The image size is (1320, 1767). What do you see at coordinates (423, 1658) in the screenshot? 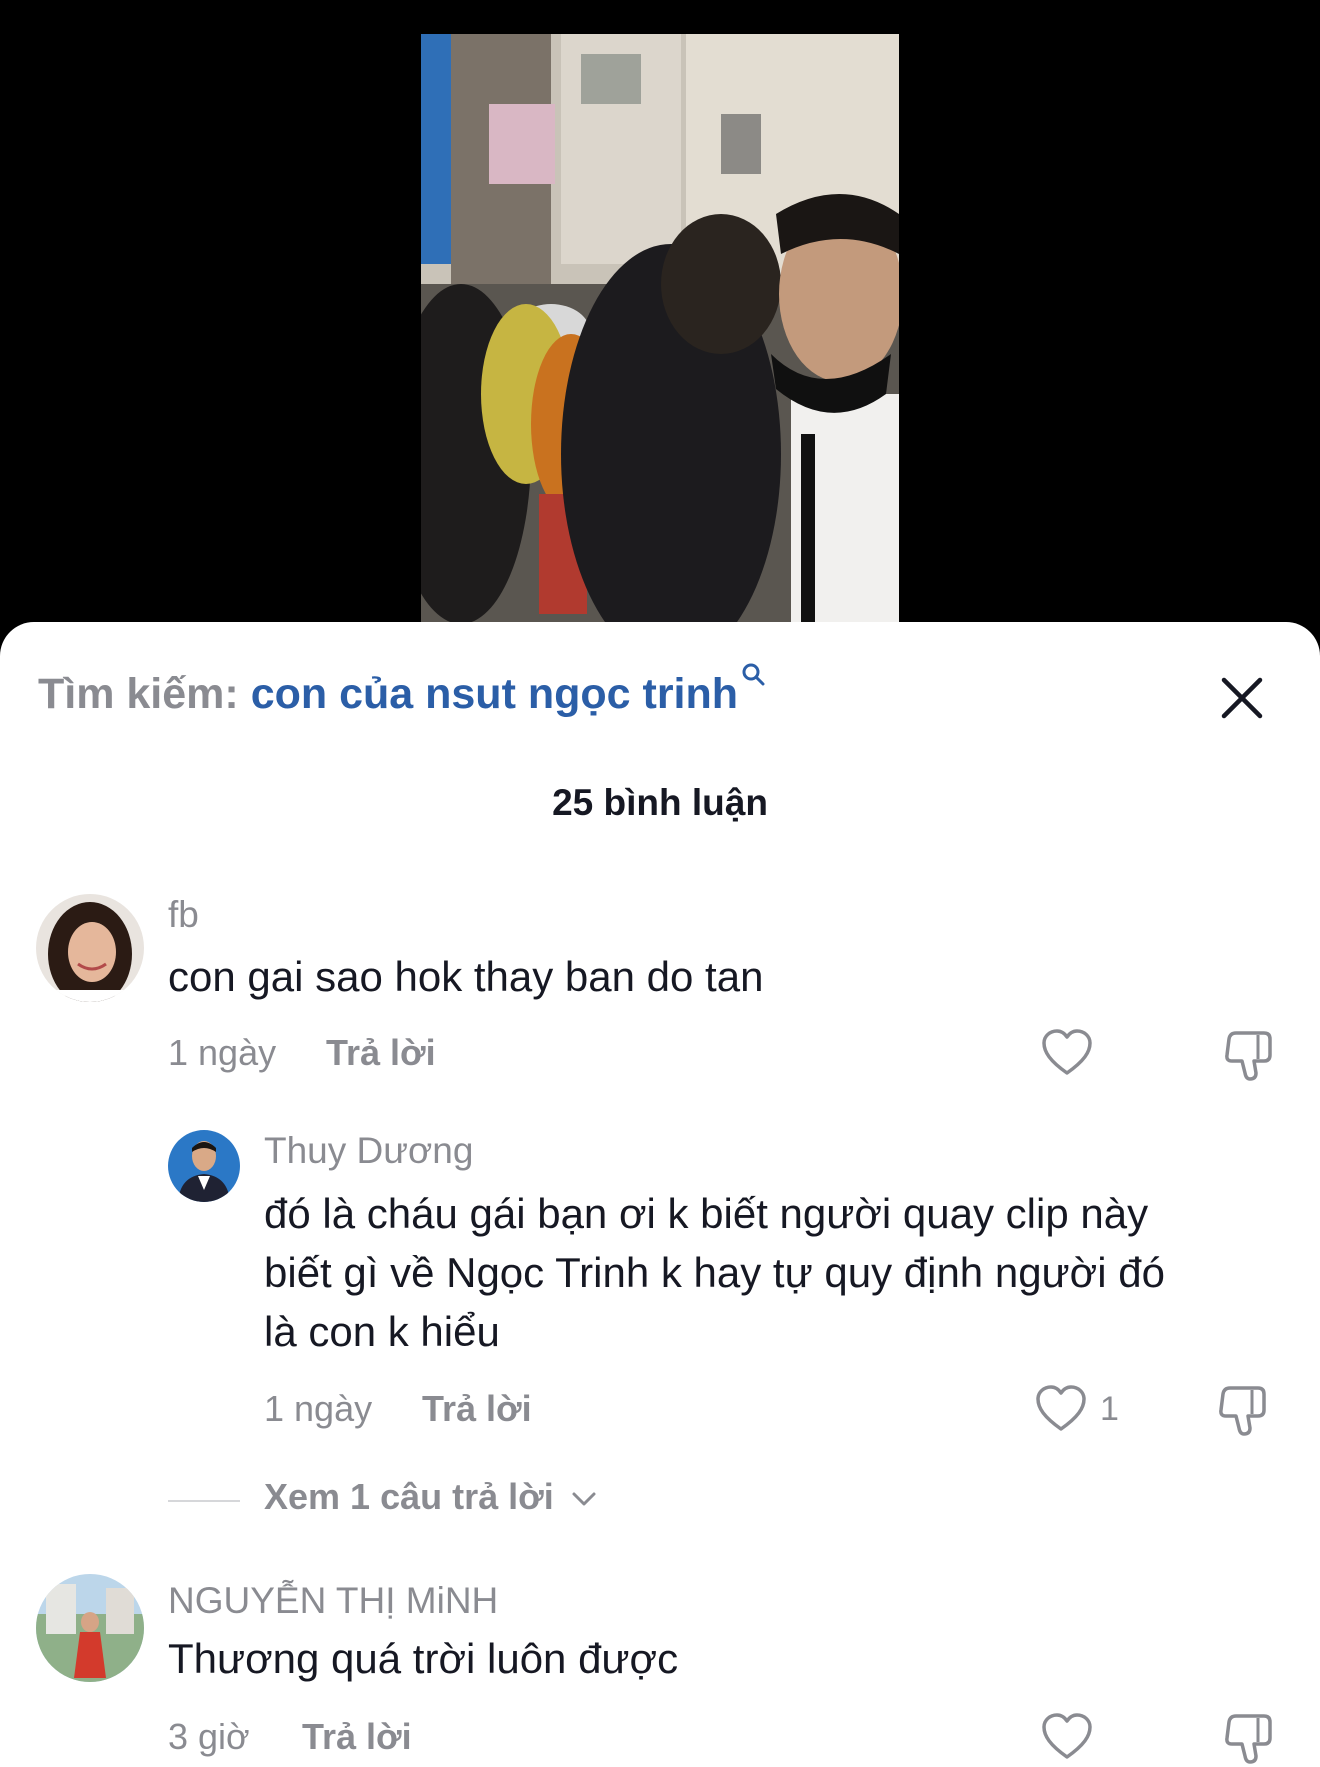
I see `comment-text: Thương quá trời luôn được` at bounding box center [423, 1658].